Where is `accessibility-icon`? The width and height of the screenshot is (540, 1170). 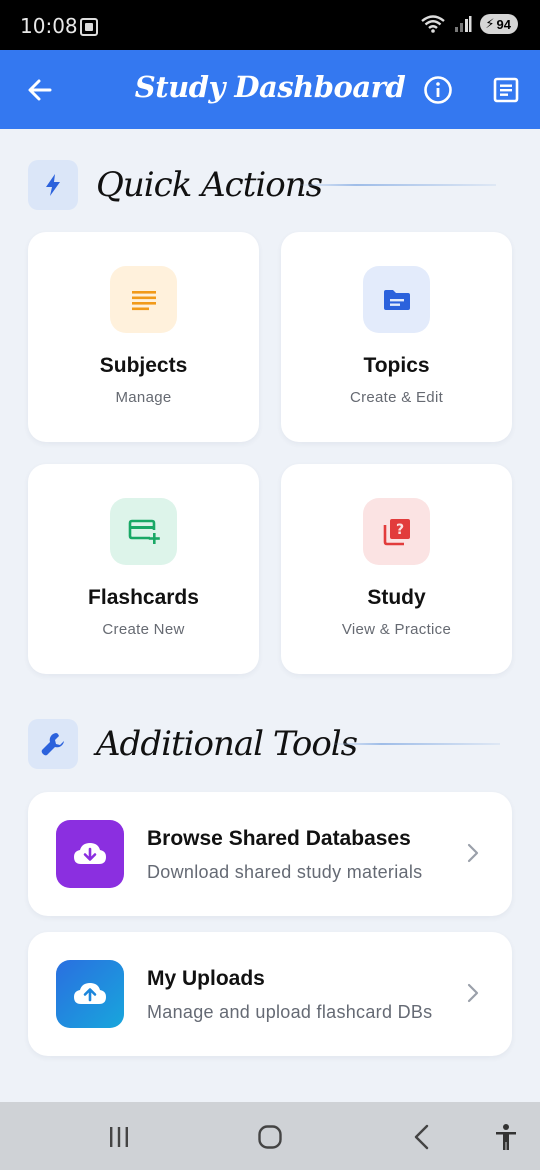 accessibility-icon is located at coordinates (506, 1137).